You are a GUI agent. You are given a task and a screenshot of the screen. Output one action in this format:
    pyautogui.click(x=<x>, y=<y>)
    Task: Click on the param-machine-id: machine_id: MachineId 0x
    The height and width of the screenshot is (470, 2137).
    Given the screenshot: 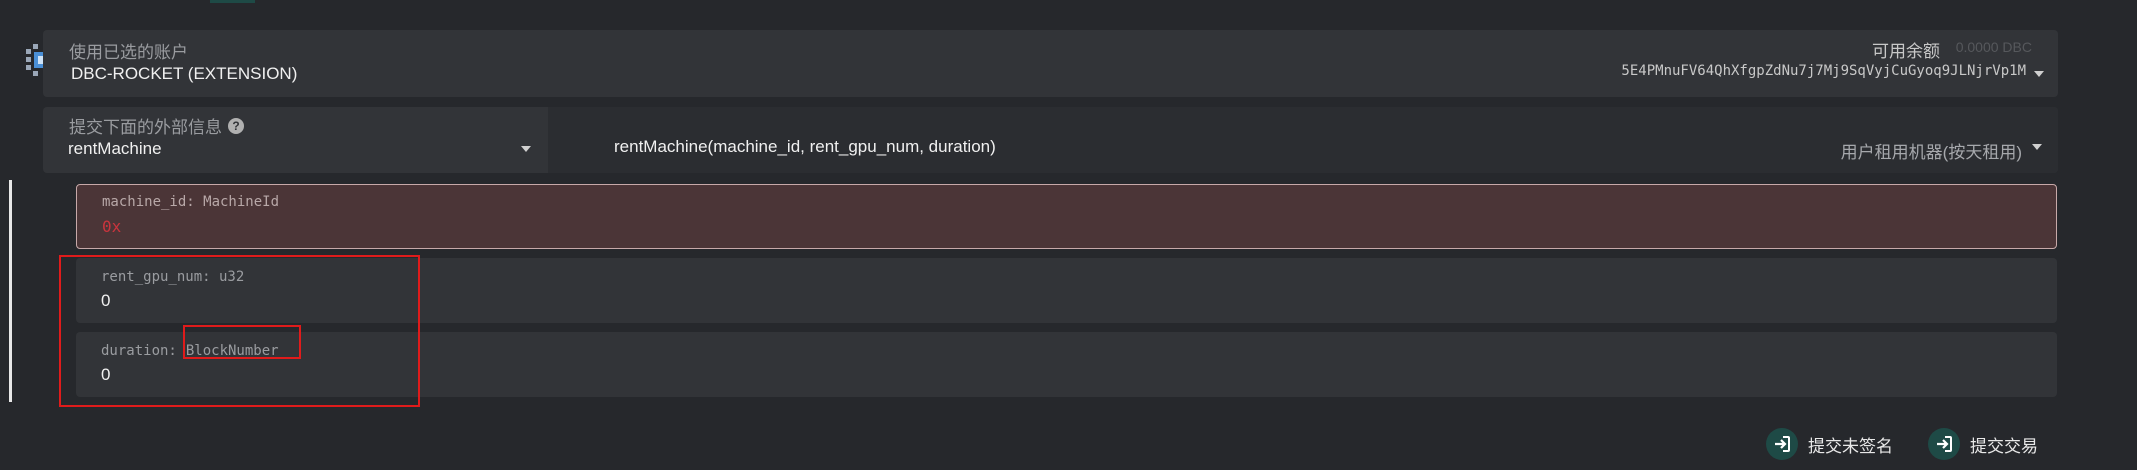 What is the action you would take?
    pyautogui.click(x=1066, y=216)
    